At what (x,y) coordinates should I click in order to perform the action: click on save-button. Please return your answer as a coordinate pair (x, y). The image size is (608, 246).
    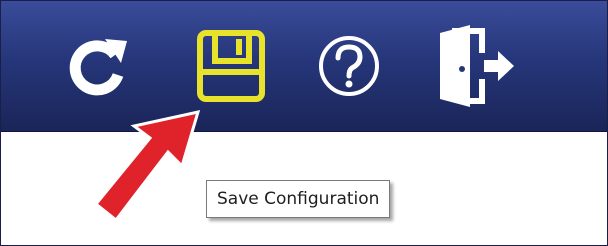
    Looking at the image, I should click on (231, 66).